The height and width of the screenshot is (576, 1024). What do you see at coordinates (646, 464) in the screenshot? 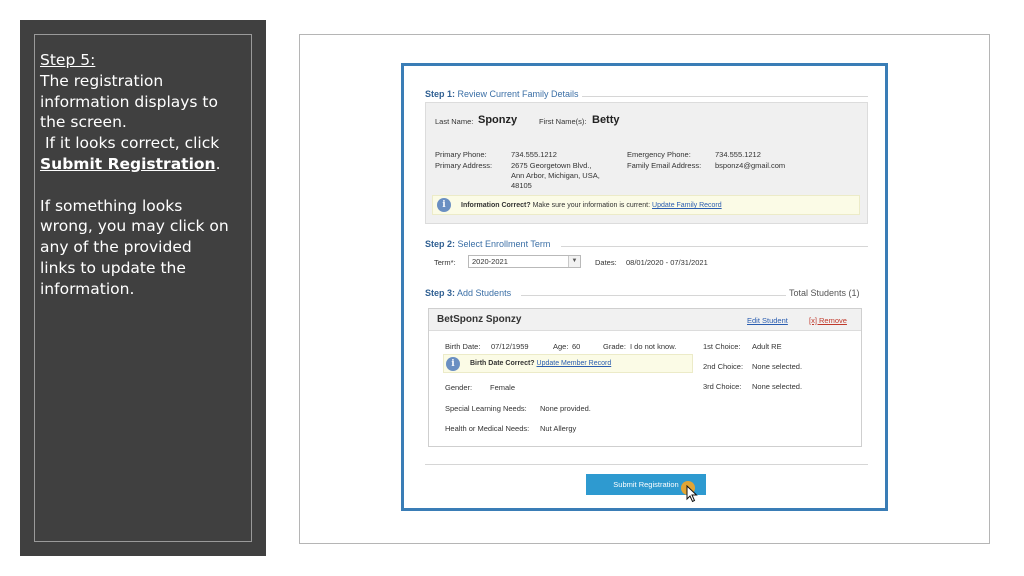
I see `submit-divider` at bounding box center [646, 464].